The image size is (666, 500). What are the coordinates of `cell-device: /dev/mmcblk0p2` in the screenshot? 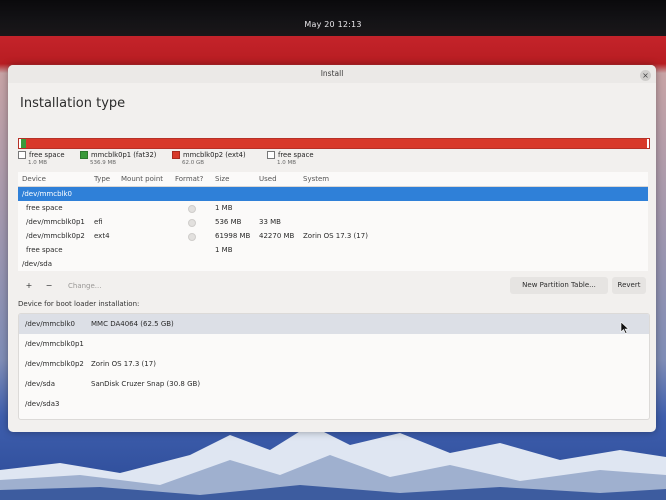 It's located at (55, 236).